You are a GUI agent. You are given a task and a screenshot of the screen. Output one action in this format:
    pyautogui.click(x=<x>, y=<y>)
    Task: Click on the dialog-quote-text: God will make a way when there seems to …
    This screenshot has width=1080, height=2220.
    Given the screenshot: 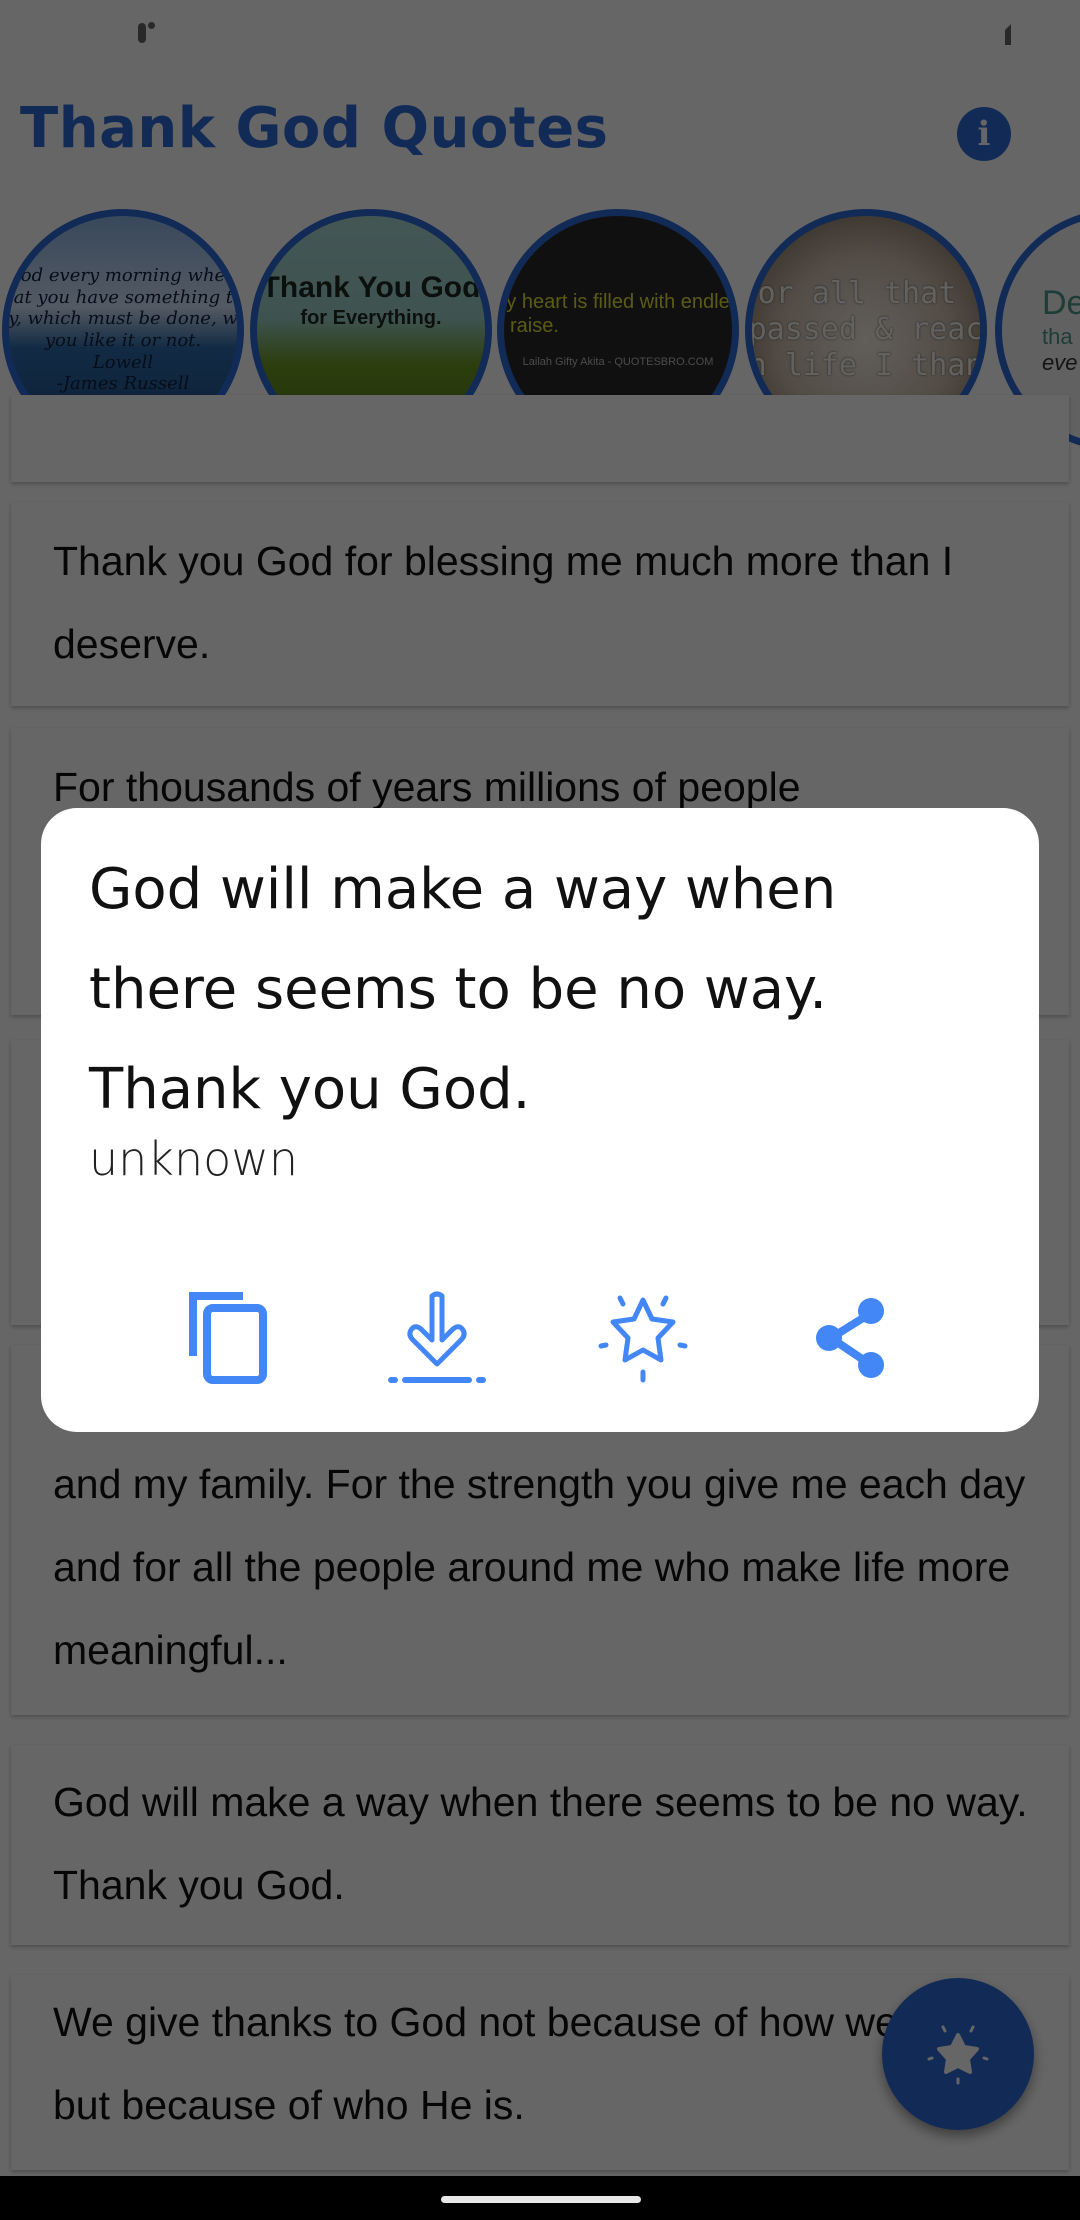 What is the action you would take?
    pyautogui.click(x=463, y=989)
    